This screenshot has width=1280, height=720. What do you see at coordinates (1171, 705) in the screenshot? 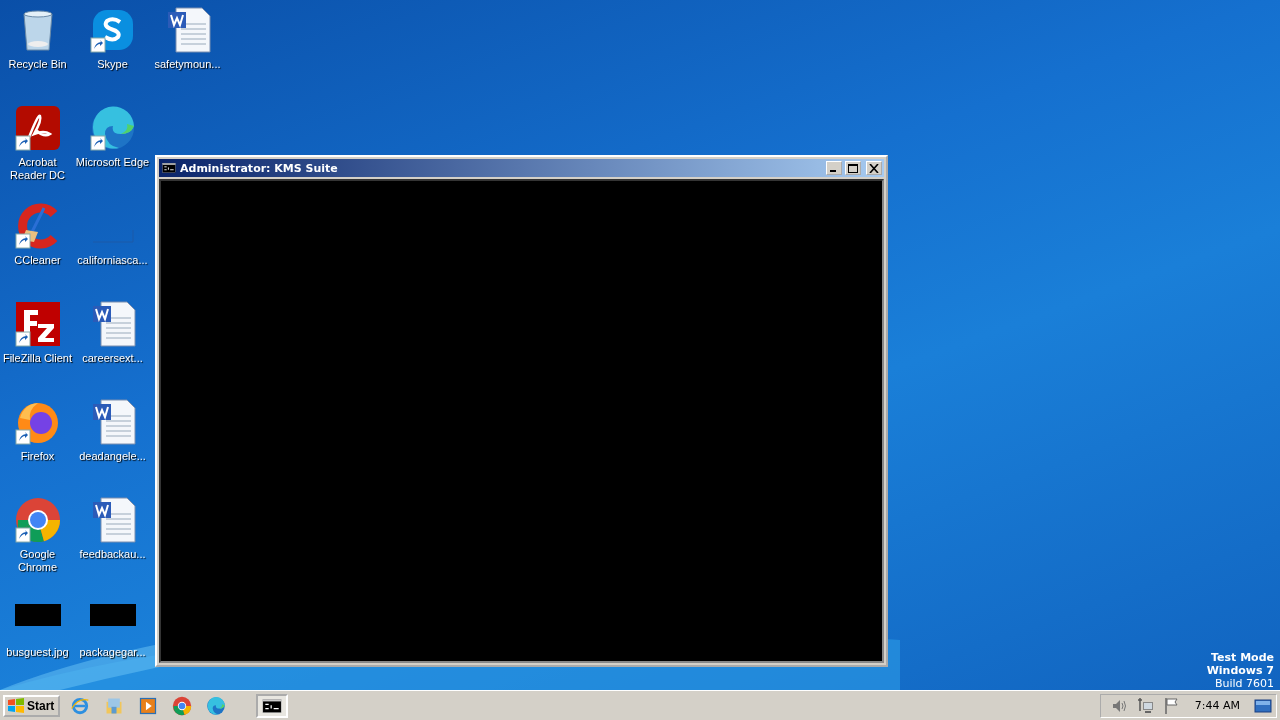
I see `flag-icon` at bounding box center [1171, 705].